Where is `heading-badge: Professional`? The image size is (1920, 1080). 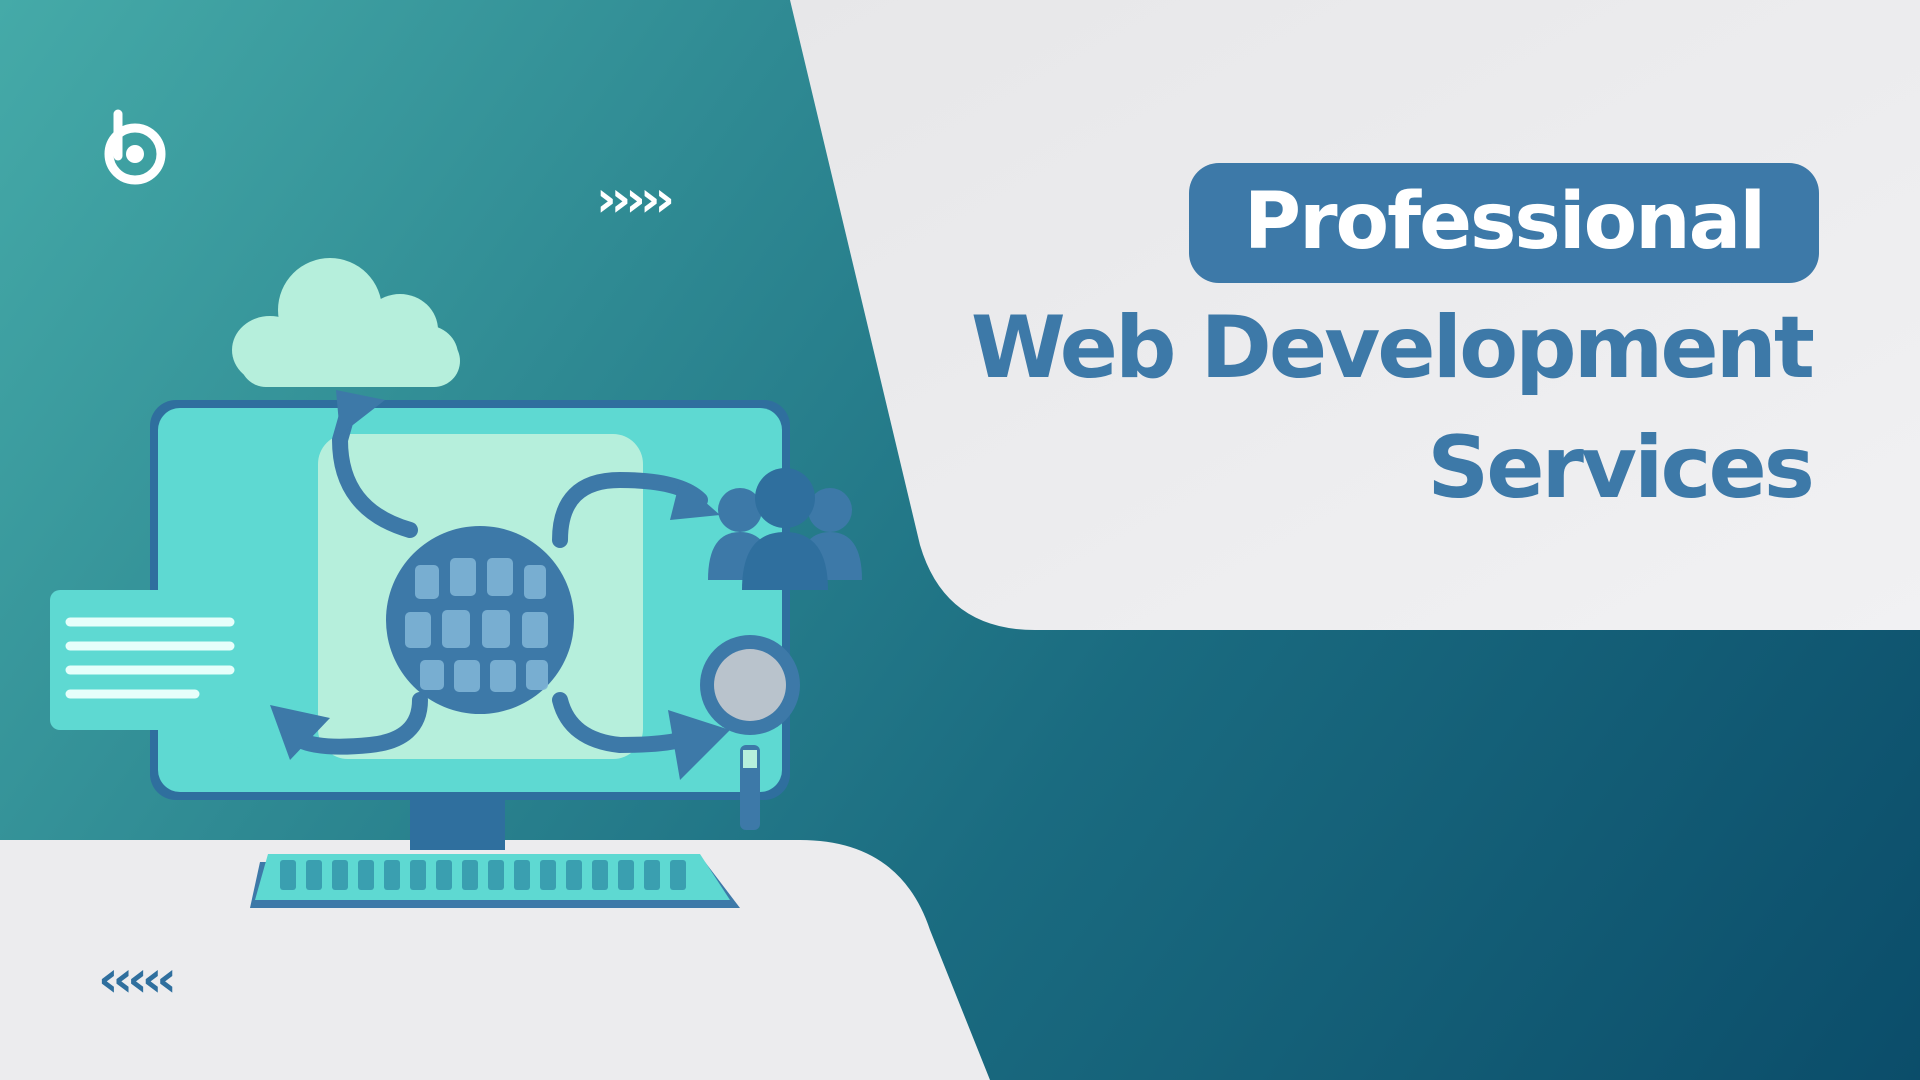 heading-badge: Professional is located at coordinates (1504, 223).